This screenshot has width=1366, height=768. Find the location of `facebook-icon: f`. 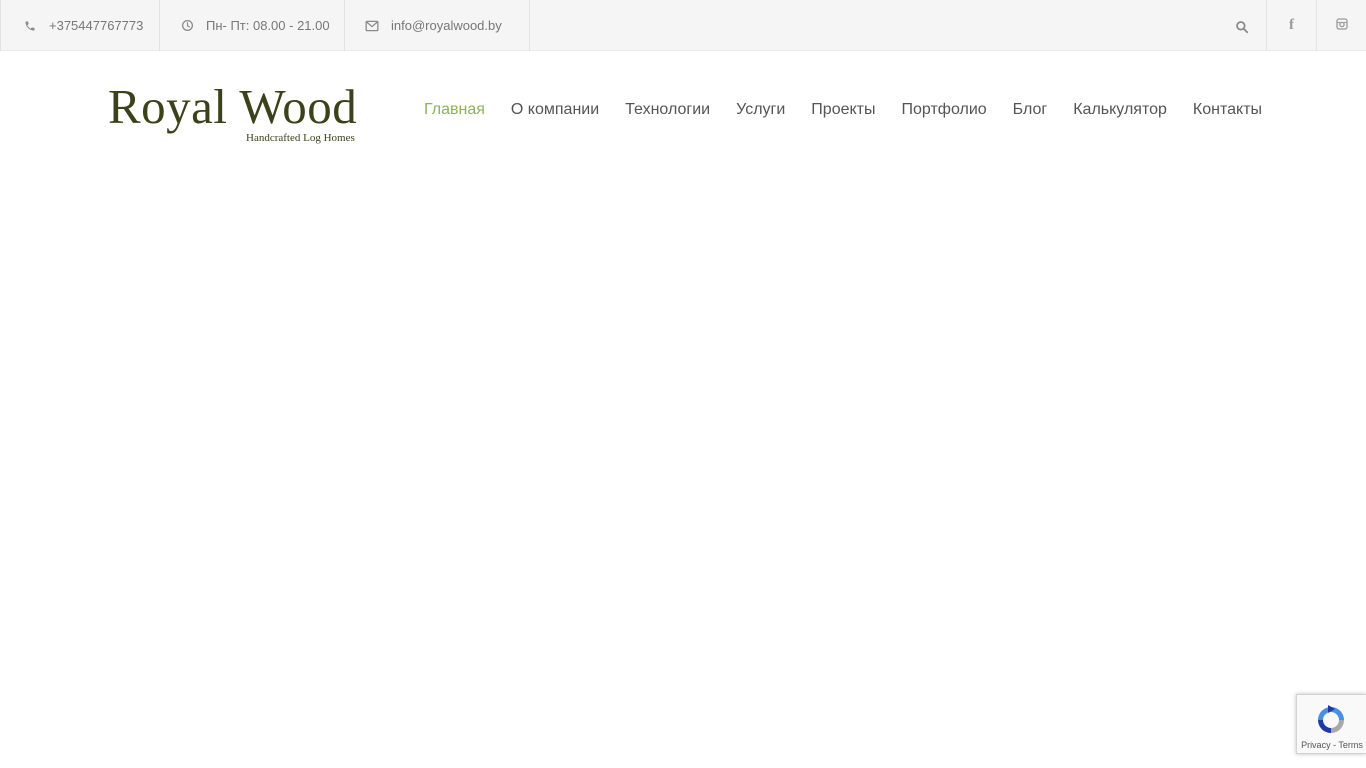

facebook-icon: f is located at coordinates (1291, 25).